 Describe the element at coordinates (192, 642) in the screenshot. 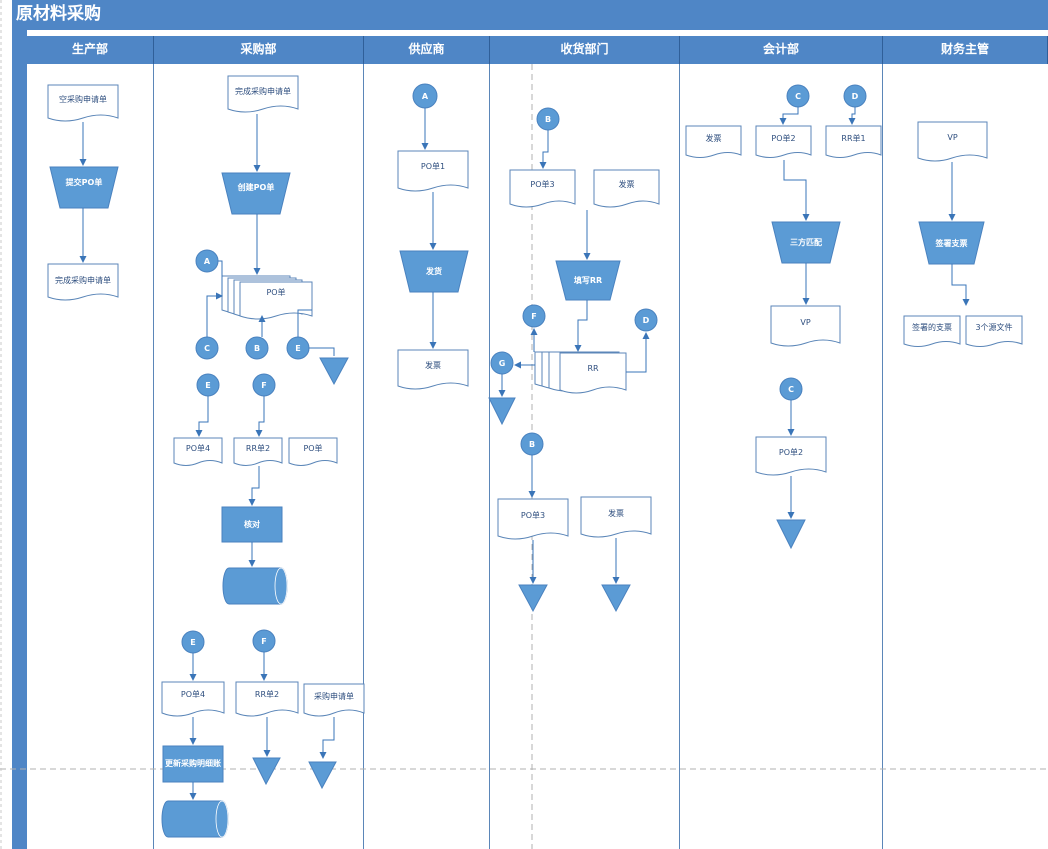

I see `connector-e-3-letter: E` at that location.